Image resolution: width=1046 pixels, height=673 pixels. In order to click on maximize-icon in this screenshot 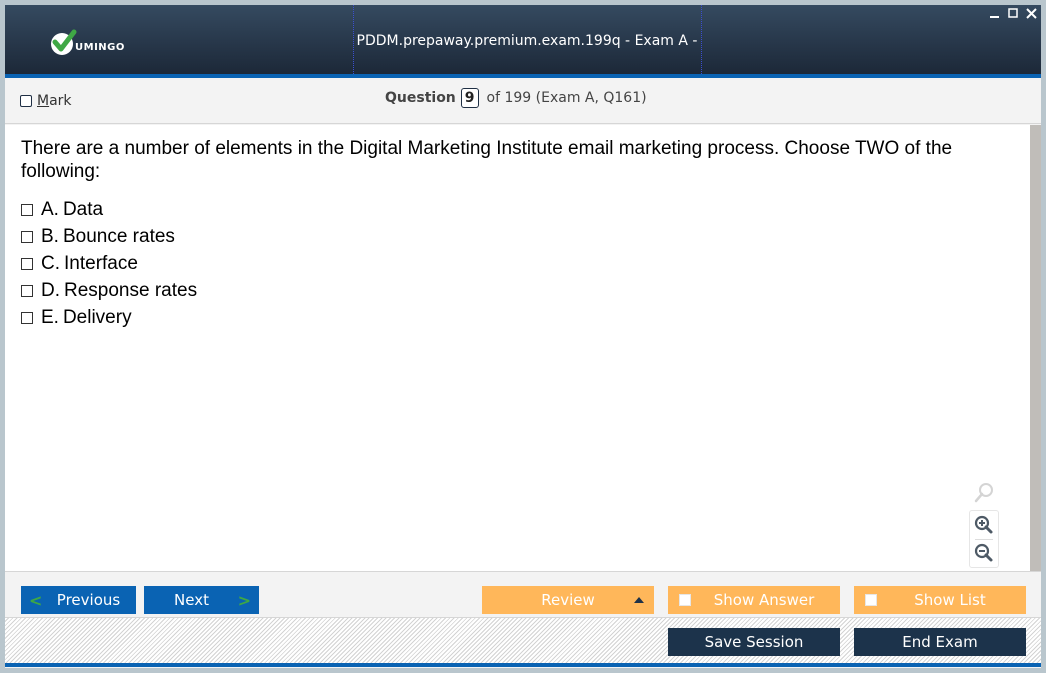, I will do `click(1013, 13)`.